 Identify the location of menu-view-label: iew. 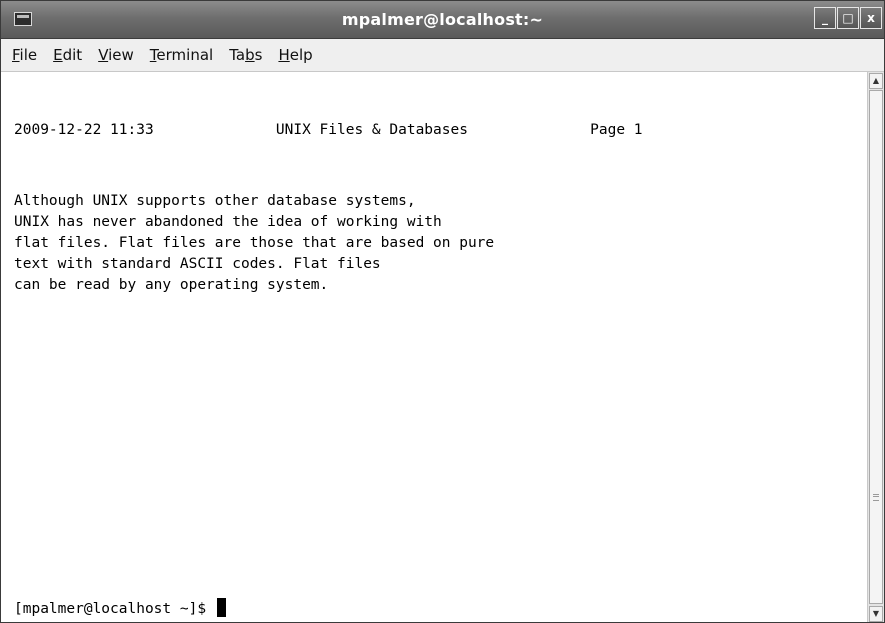
(121, 55).